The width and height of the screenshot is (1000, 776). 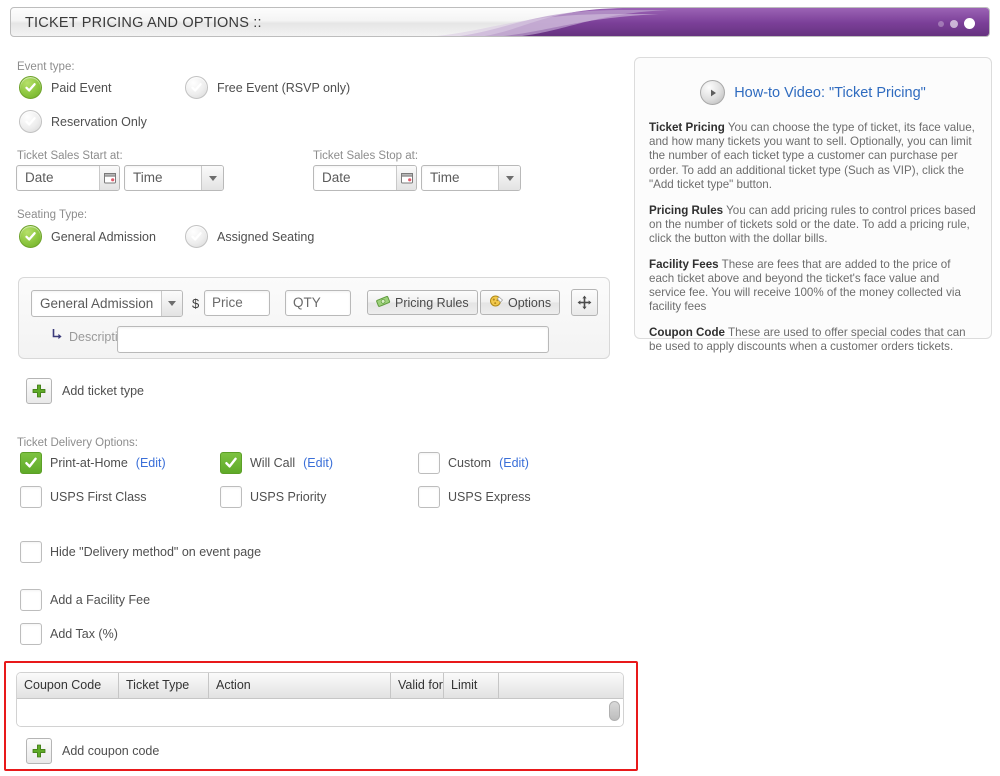 I want to click on radio-reservation-only: Reservation Only, so click(x=83, y=121).